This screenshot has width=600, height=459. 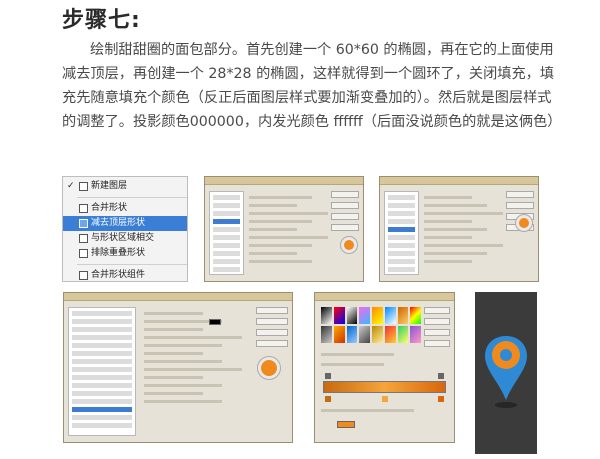 I want to click on menu-item-new-layer: ✓ 新建图层, so click(x=125, y=186).